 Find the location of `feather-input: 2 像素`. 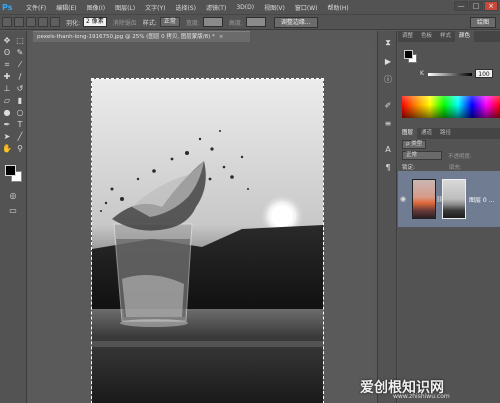

feather-input: 2 像素 is located at coordinates (95, 22).